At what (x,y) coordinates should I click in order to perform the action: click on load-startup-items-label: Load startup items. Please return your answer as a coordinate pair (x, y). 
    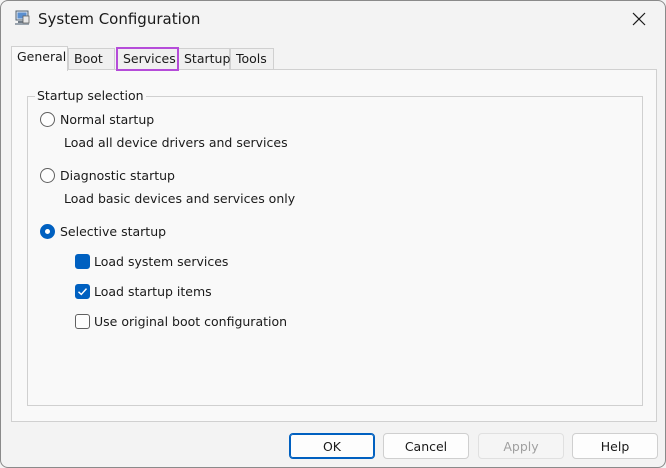
    Looking at the image, I should click on (153, 291).